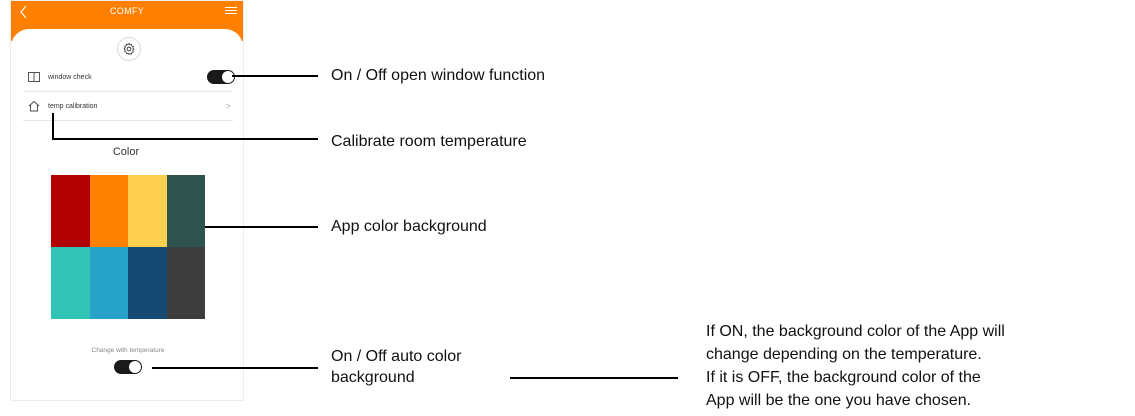 This screenshot has height=416, width=1135. I want to click on change-with-temperature-toggle, so click(128, 367).